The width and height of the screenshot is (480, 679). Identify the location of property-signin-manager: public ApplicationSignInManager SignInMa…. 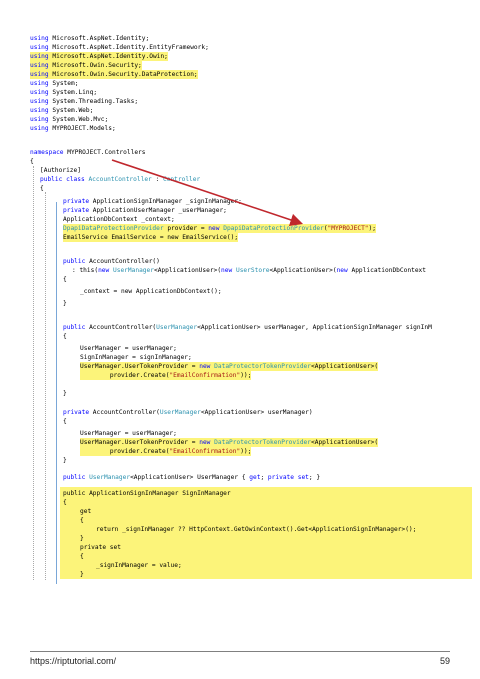
(147, 493).